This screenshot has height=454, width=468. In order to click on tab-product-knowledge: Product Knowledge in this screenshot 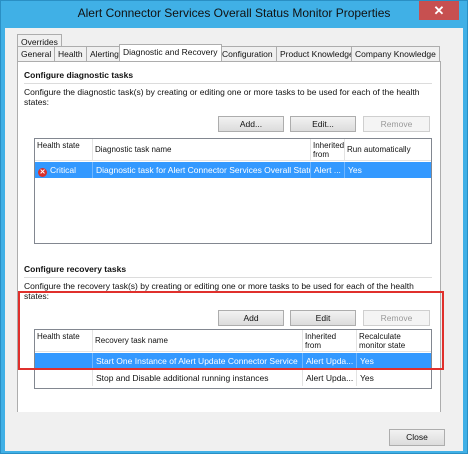, I will do `click(317, 53)`.